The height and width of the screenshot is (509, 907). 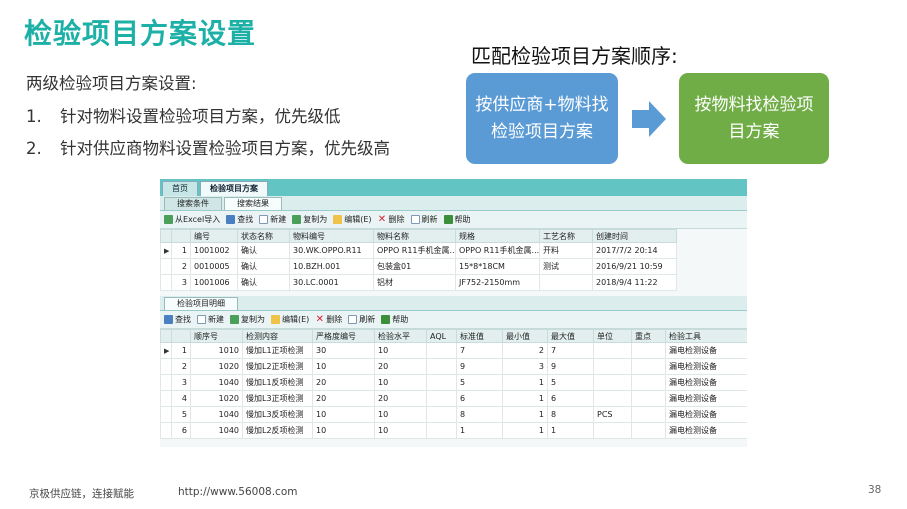 What do you see at coordinates (453, 430) in the screenshot?
I see `table-row: 6 1040 慢加L2反项检测 10 10 1 1 1 漏电检测设备` at bounding box center [453, 430].